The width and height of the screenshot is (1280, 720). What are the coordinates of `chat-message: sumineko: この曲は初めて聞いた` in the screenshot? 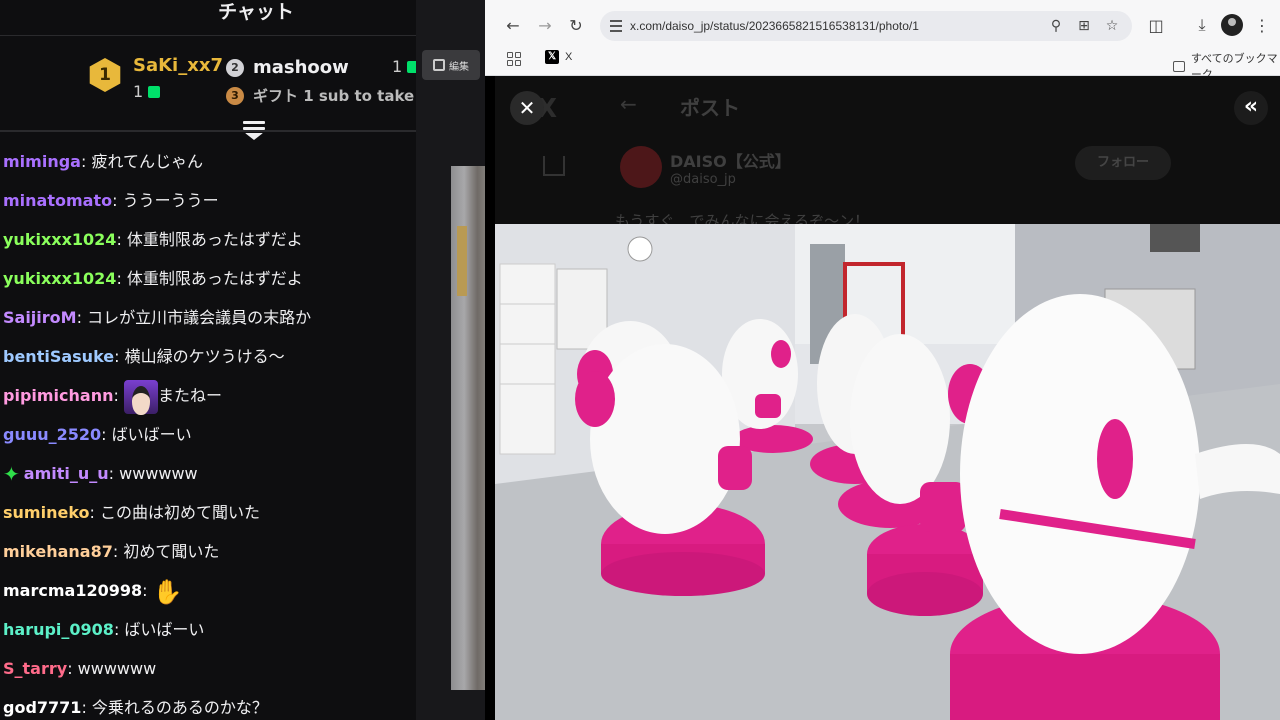 It's located at (208, 512).